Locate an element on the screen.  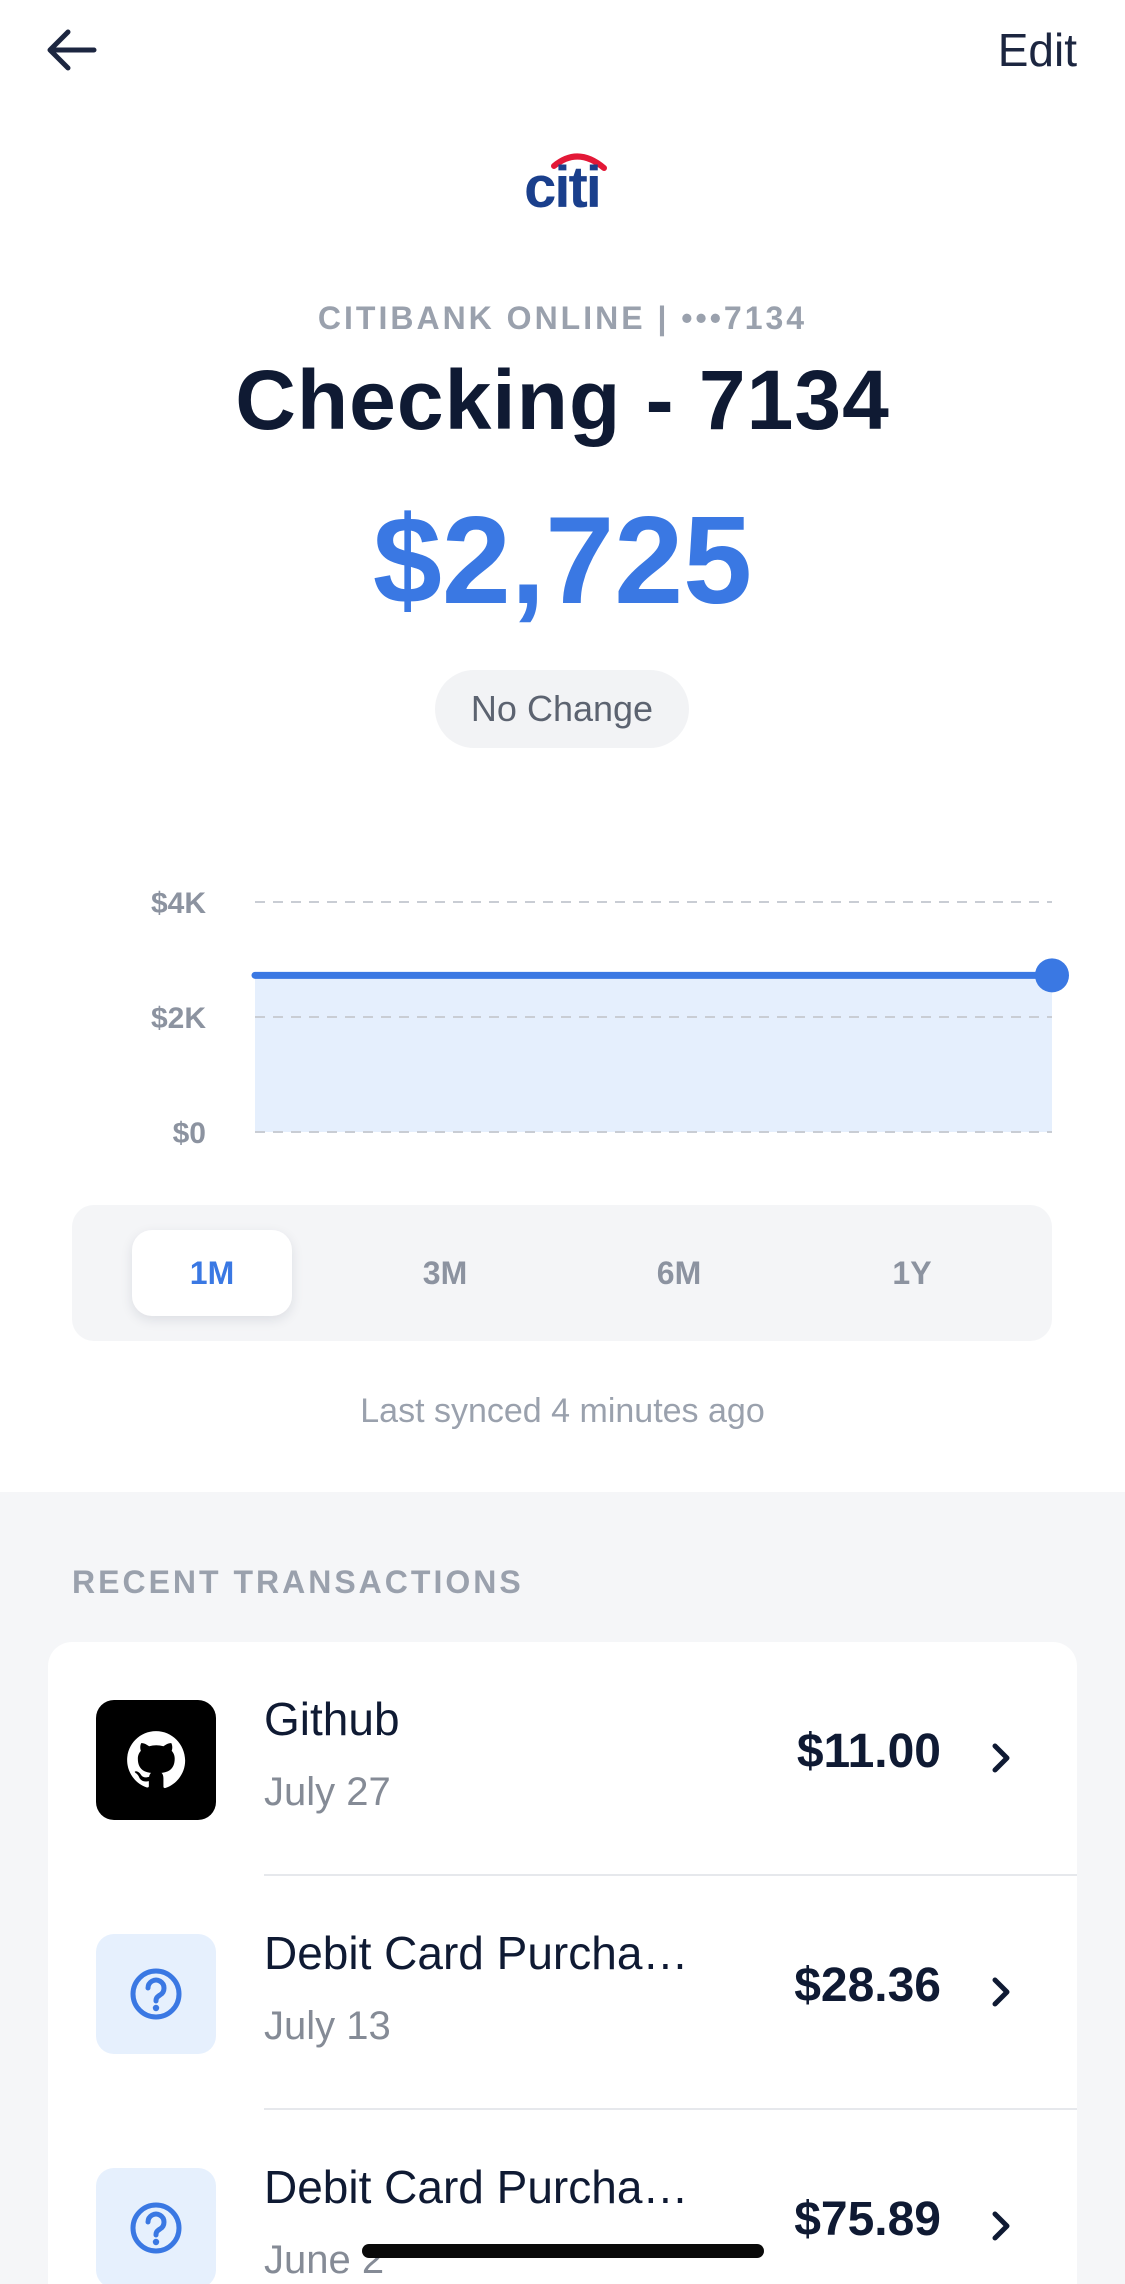
range-option-6m: 6M is located at coordinates (679, 1273).